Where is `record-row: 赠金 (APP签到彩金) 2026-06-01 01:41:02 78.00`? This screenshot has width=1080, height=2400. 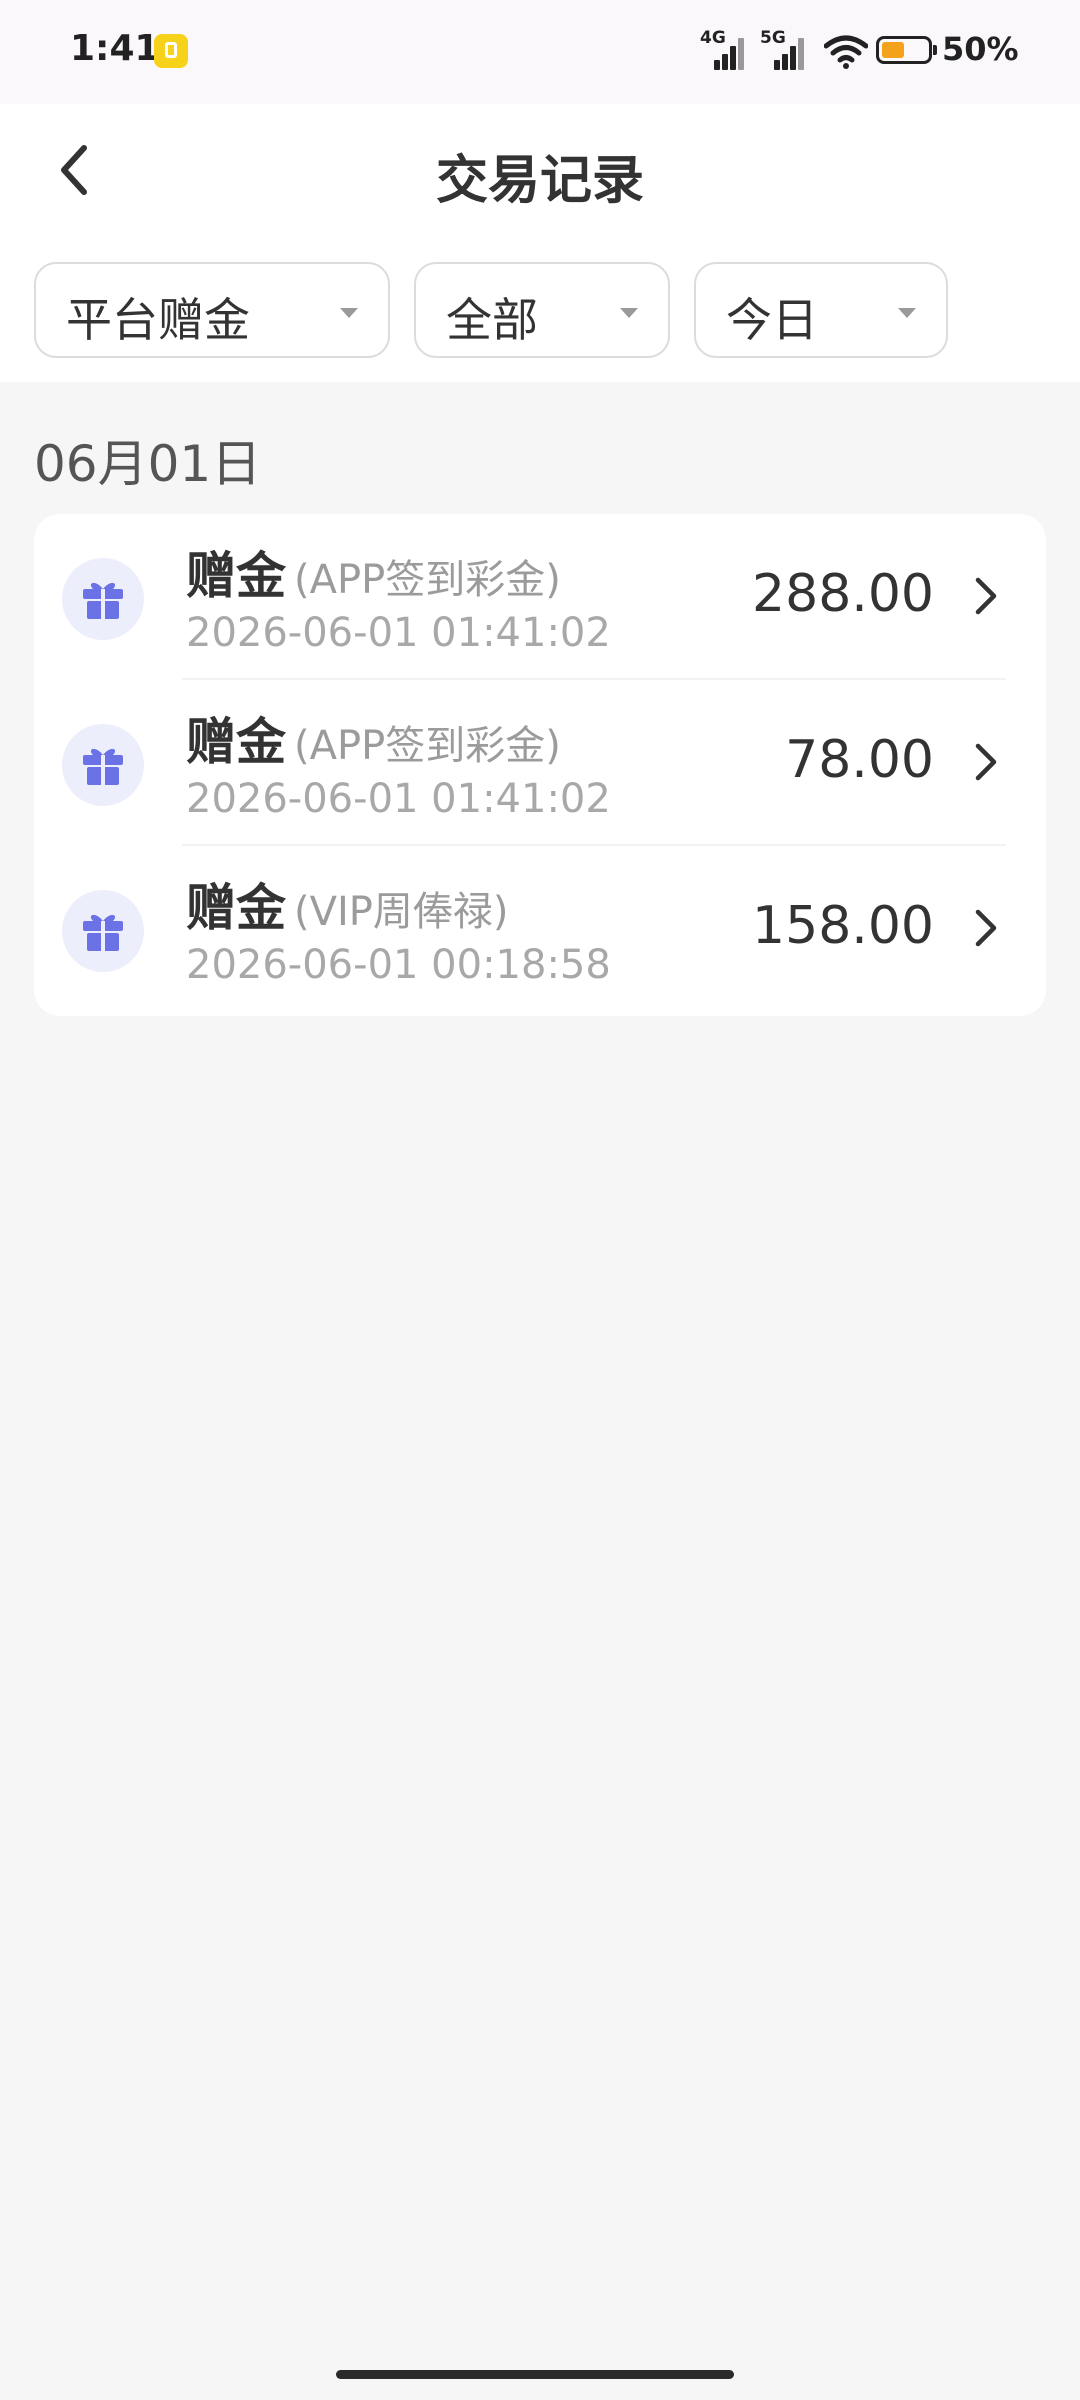 record-row: 赠金 (APP签到彩金) 2026-06-01 01:41:02 78.00 is located at coordinates (540, 763).